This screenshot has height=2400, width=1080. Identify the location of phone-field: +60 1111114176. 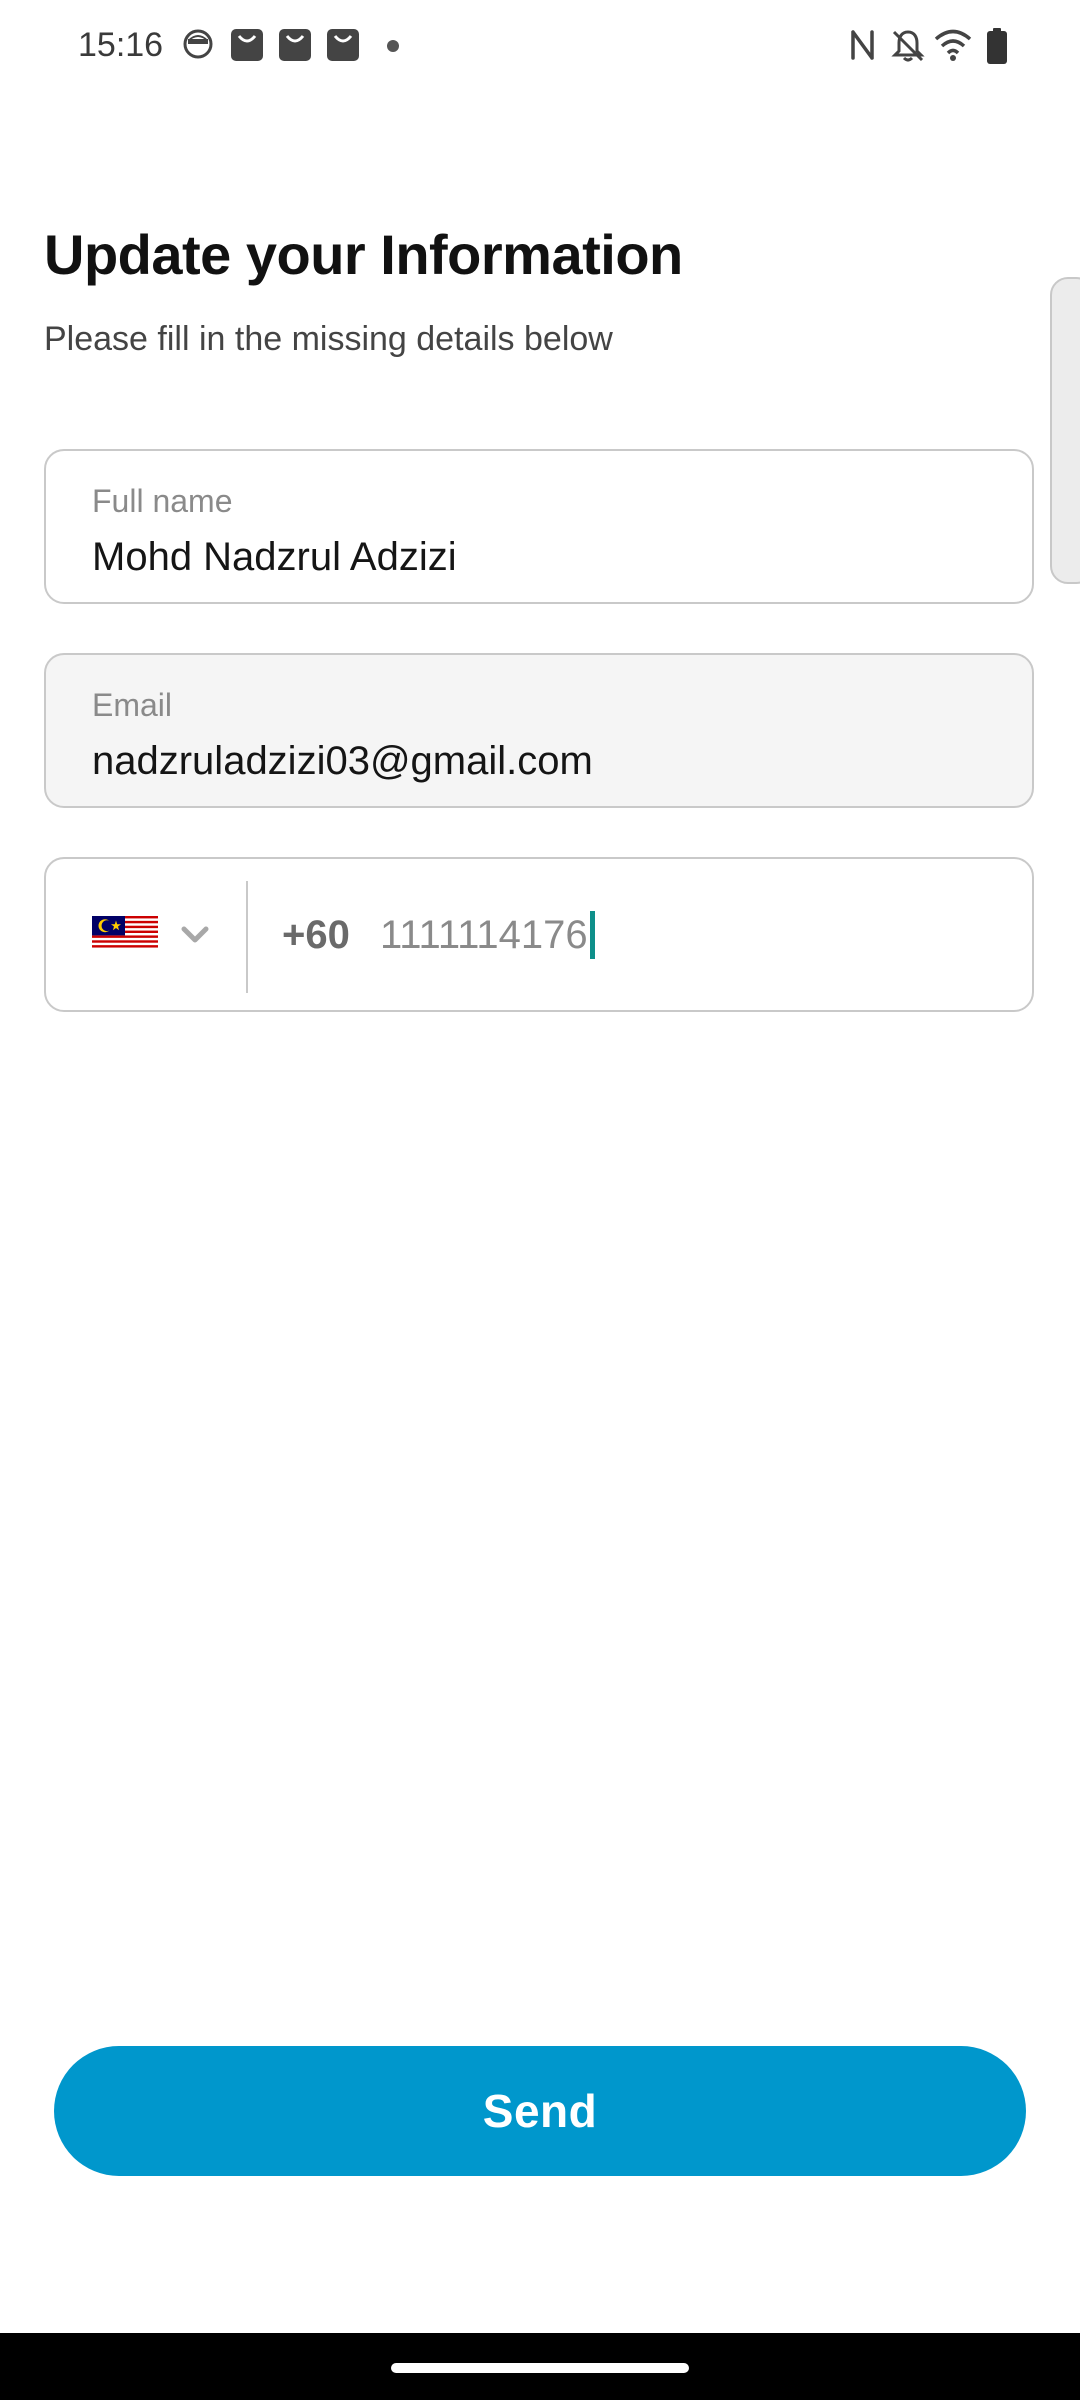
(539, 934).